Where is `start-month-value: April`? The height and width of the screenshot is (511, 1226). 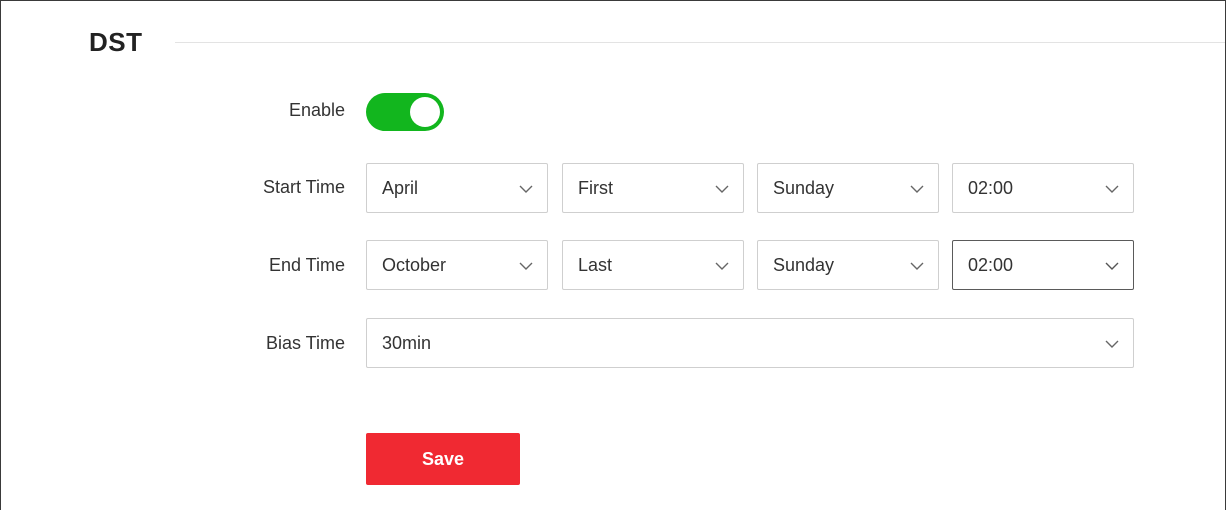
start-month-value: April is located at coordinates (400, 188).